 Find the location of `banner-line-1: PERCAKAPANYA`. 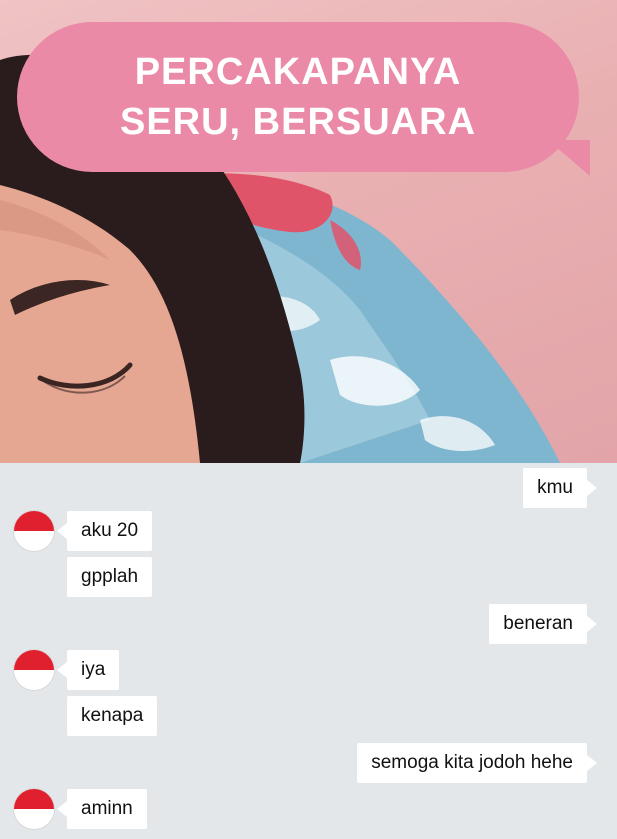

banner-line-1: PERCAKAPANYA is located at coordinates (298, 72).